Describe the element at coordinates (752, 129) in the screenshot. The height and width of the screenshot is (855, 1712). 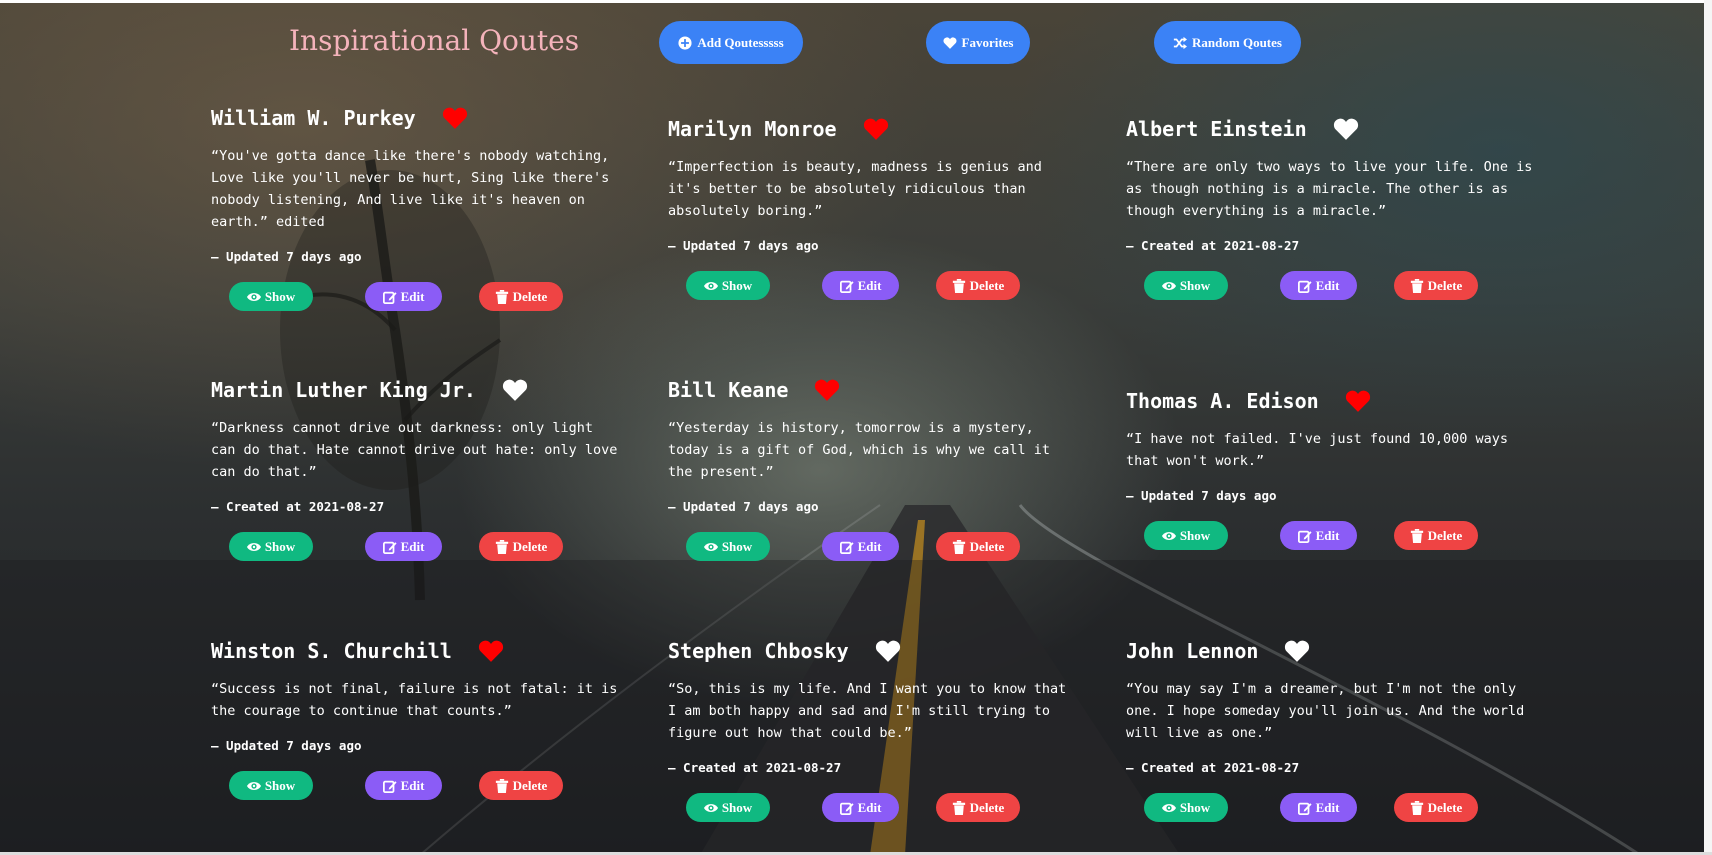
I see `quote-author: Marilyn Monroe` at that location.